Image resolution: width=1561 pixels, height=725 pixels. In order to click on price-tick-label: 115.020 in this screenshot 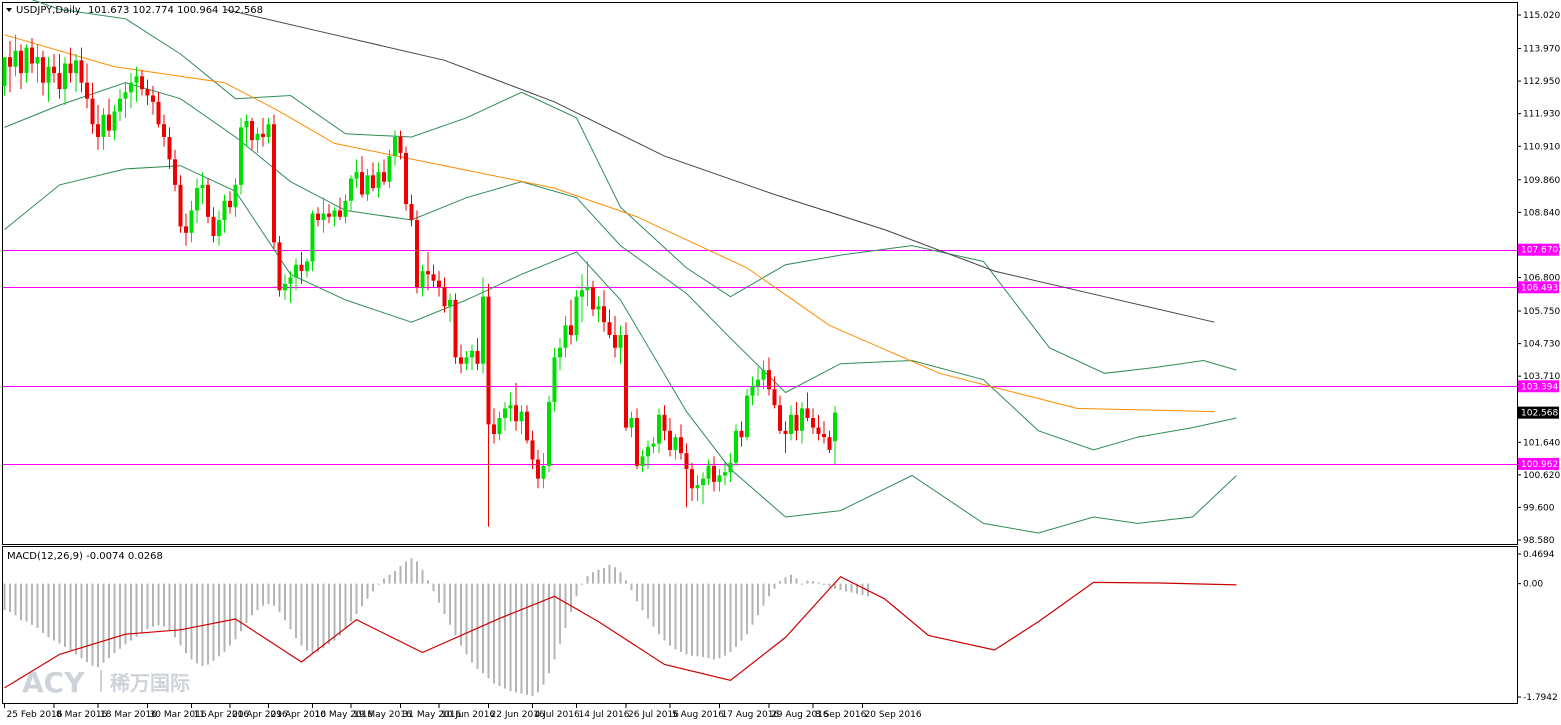, I will do `click(1541, 16)`.